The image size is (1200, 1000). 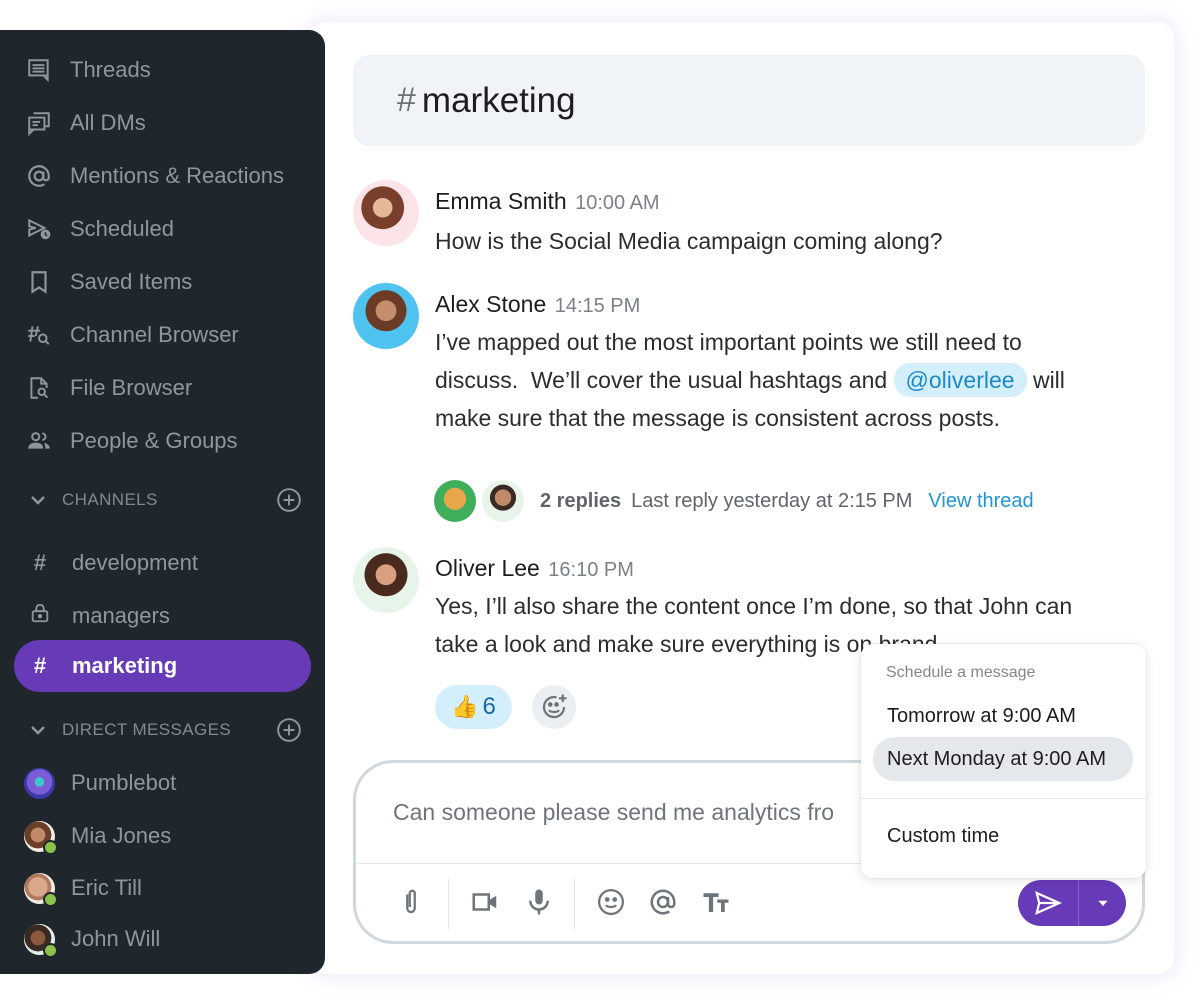 I want to click on scheduled-send-icon, so click(x=39, y=229).